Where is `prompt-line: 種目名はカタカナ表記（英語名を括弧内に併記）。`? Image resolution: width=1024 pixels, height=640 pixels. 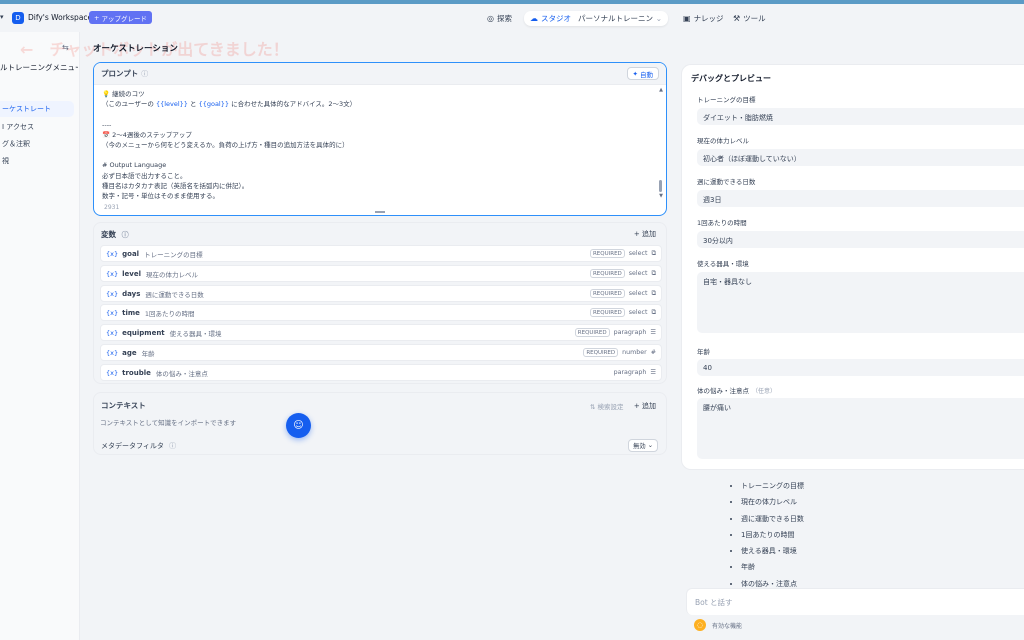
prompt-line: 種目名はカタカナ表記（英語名を括弧内に併記）。 is located at coordinates (175, 185).